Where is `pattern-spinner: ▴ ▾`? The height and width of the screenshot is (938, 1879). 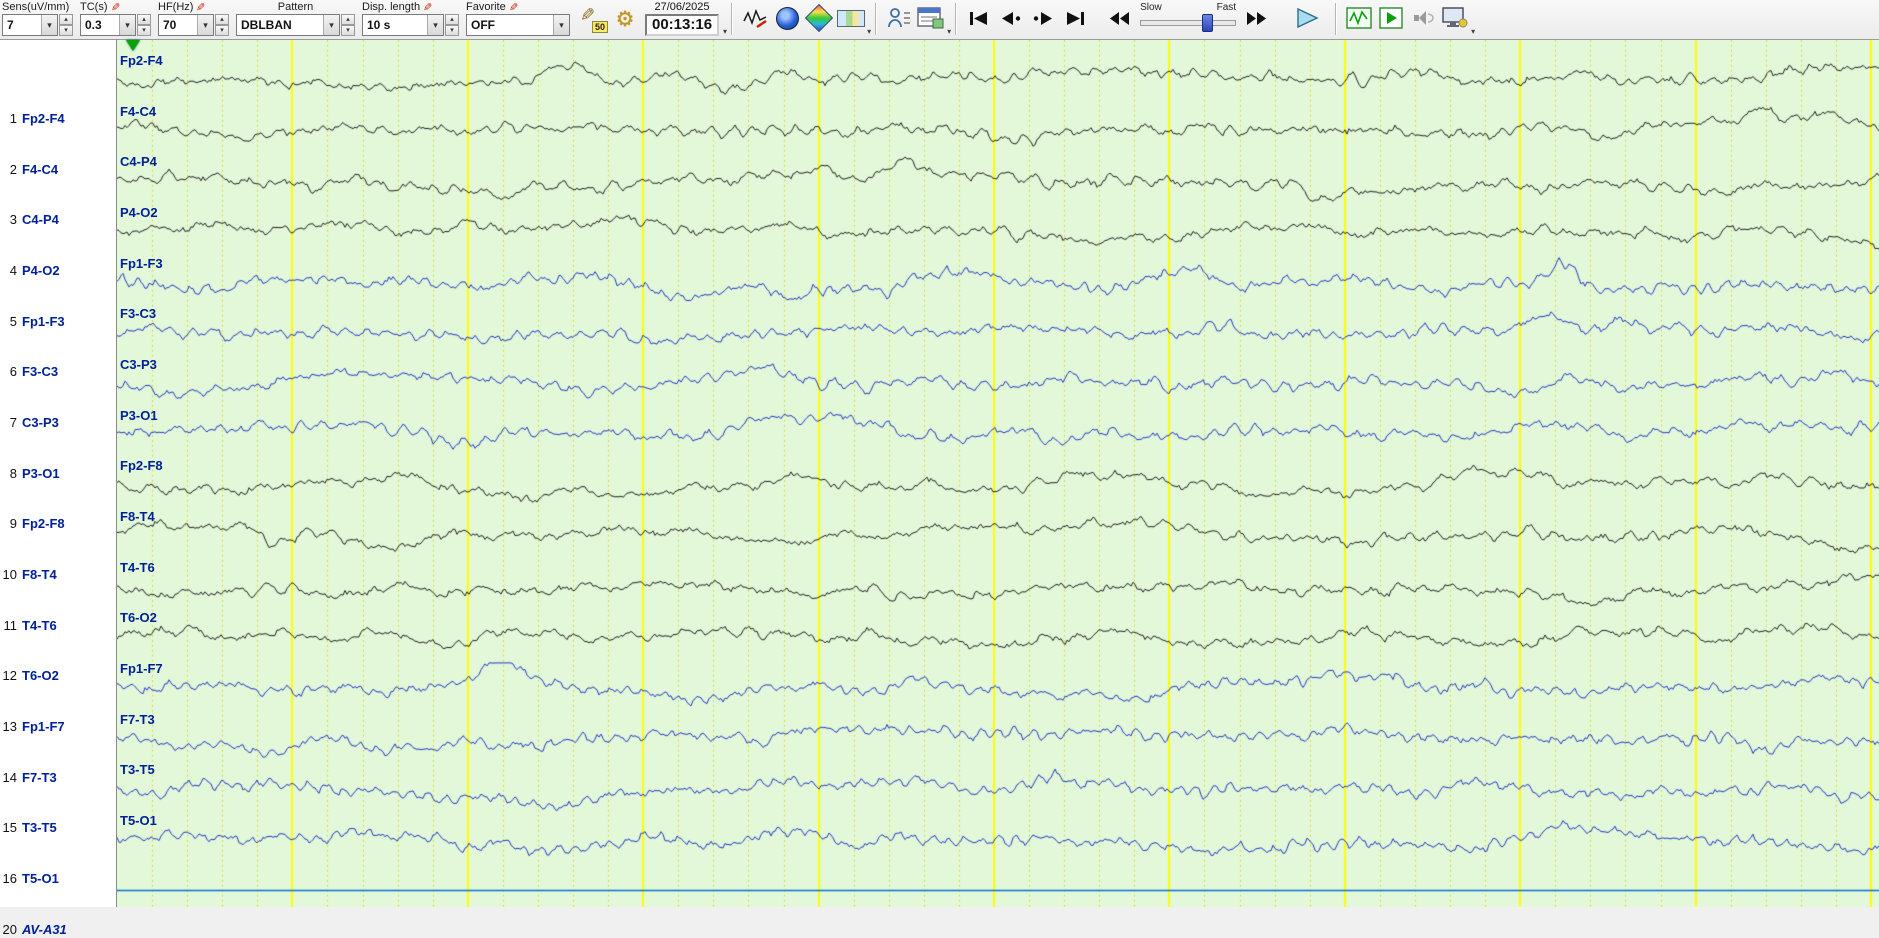
pattern-spinner: ▴ ▾ is located at coordinates (348, 25).